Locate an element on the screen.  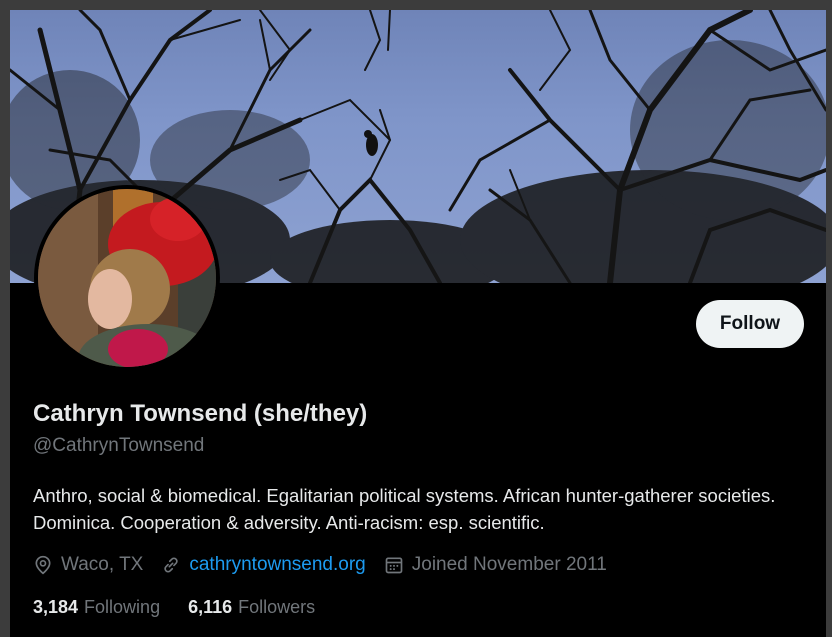
link-icon is located at coordinates (171, 565).